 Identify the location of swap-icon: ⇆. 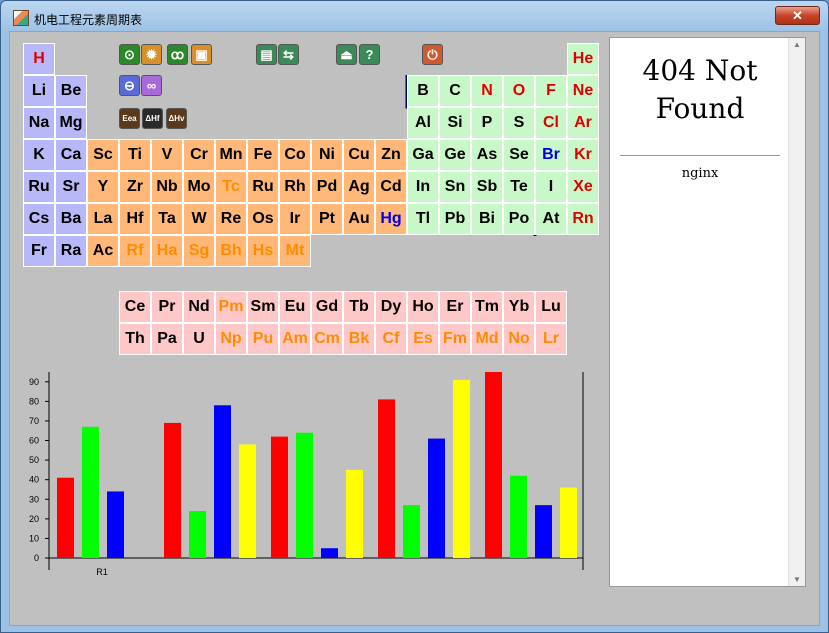
(288, 54).